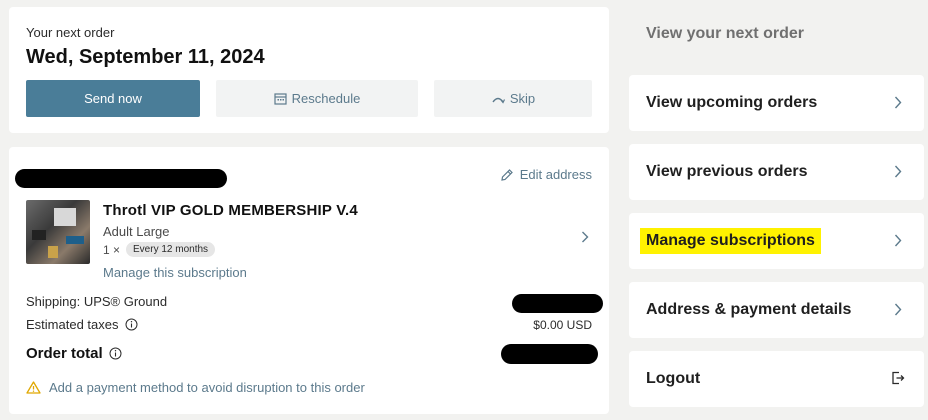  I want to click on order-total-row: Order total, so click(74, 353).